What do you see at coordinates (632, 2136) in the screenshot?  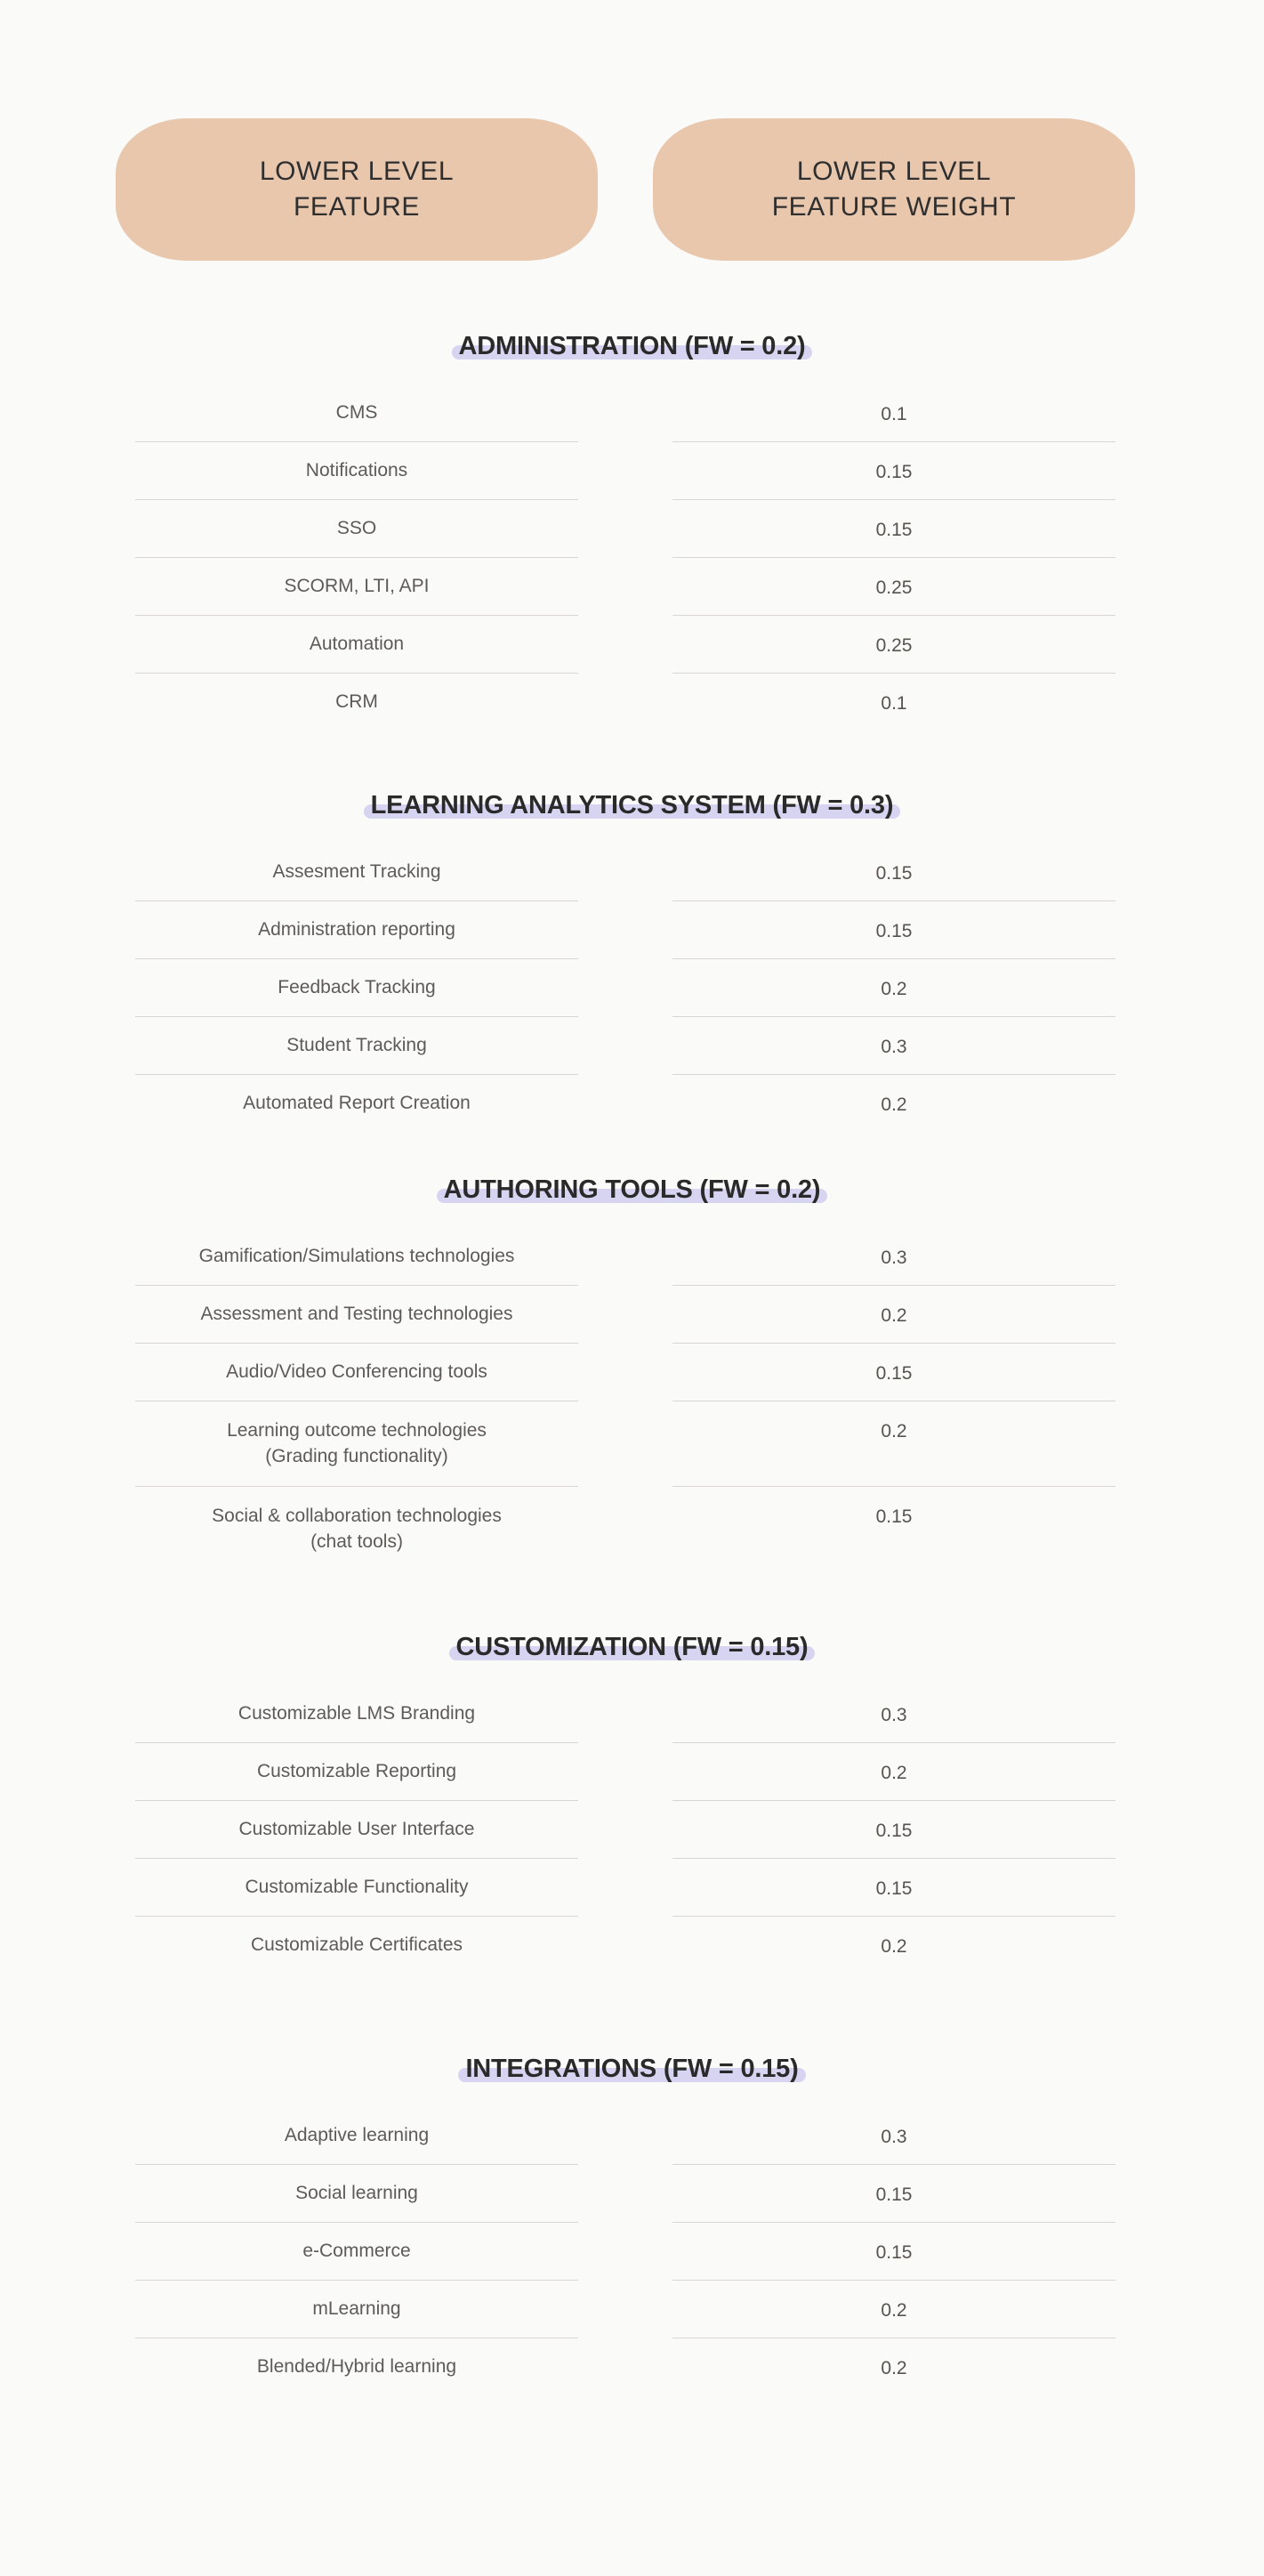 I see `table-row: Adaptive learning 0.3` at bounding box center [632, 2136].